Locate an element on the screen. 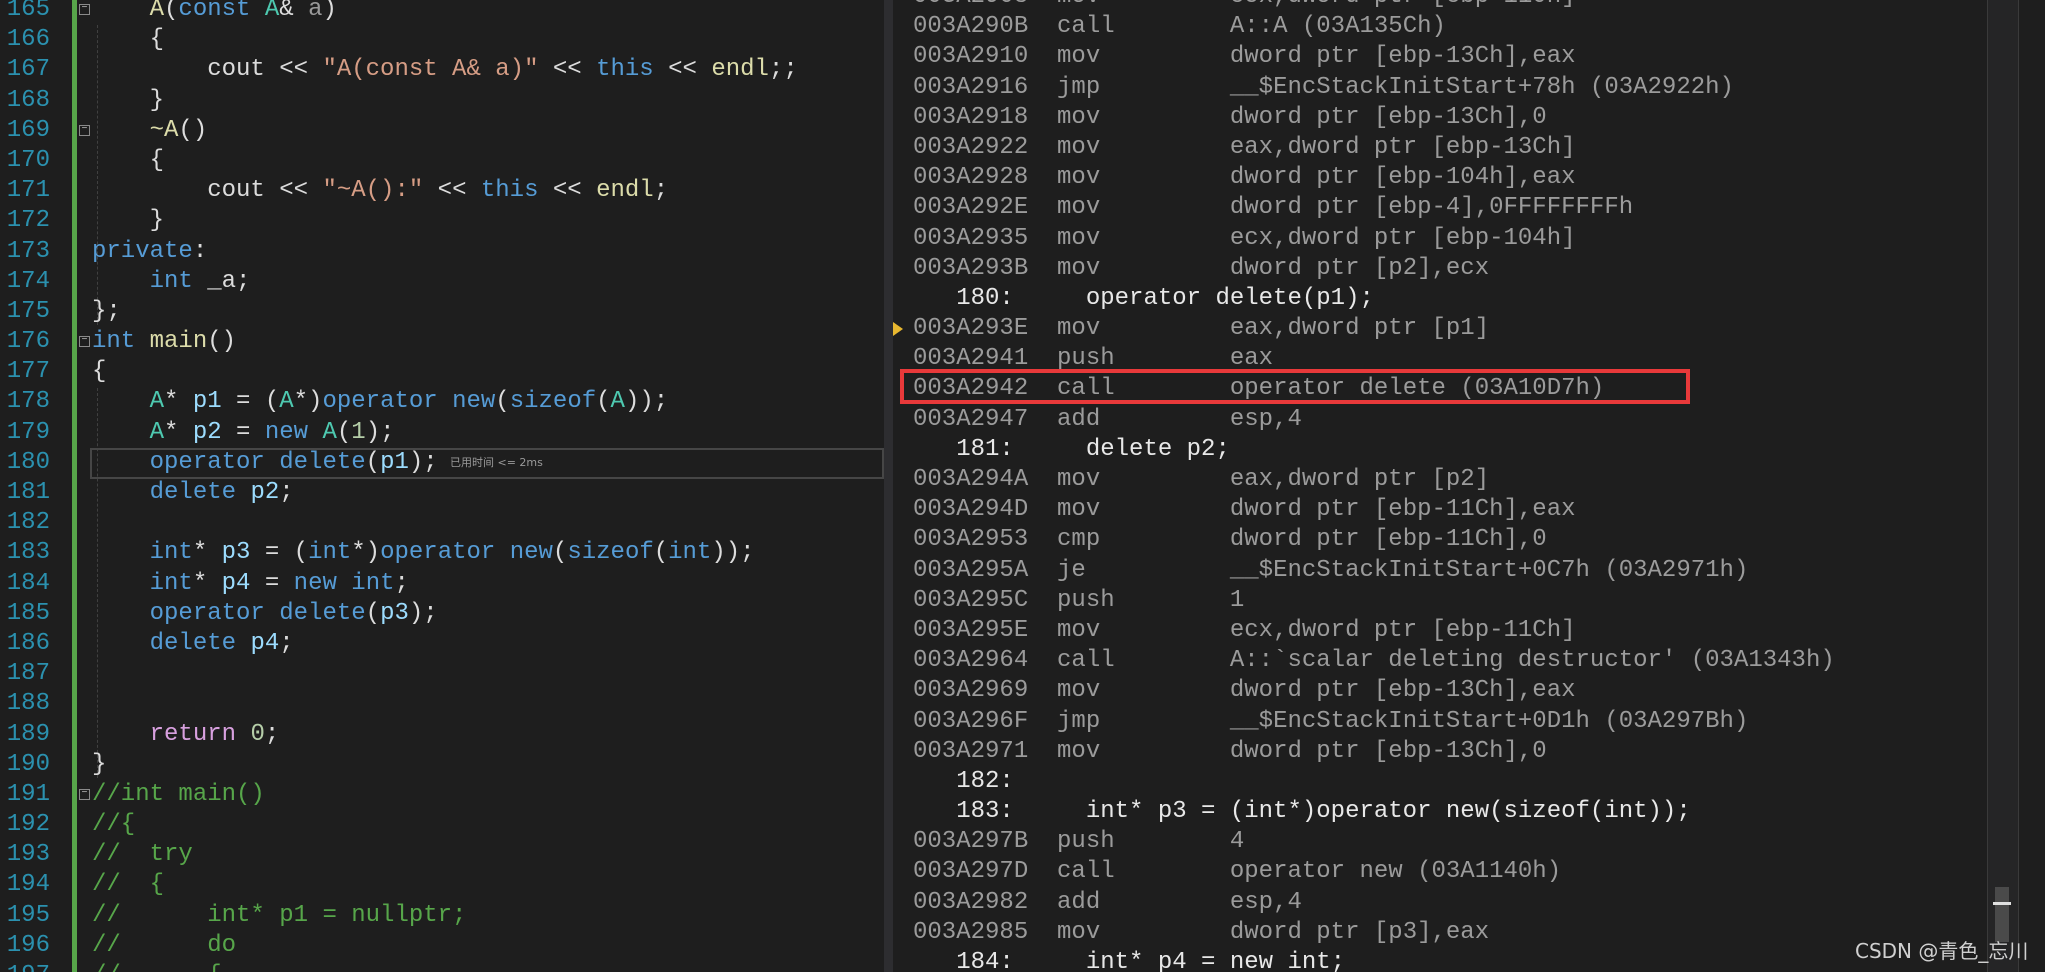  code-line: 179 A* p2 = new A(1); is located at coordinates (442, 433).